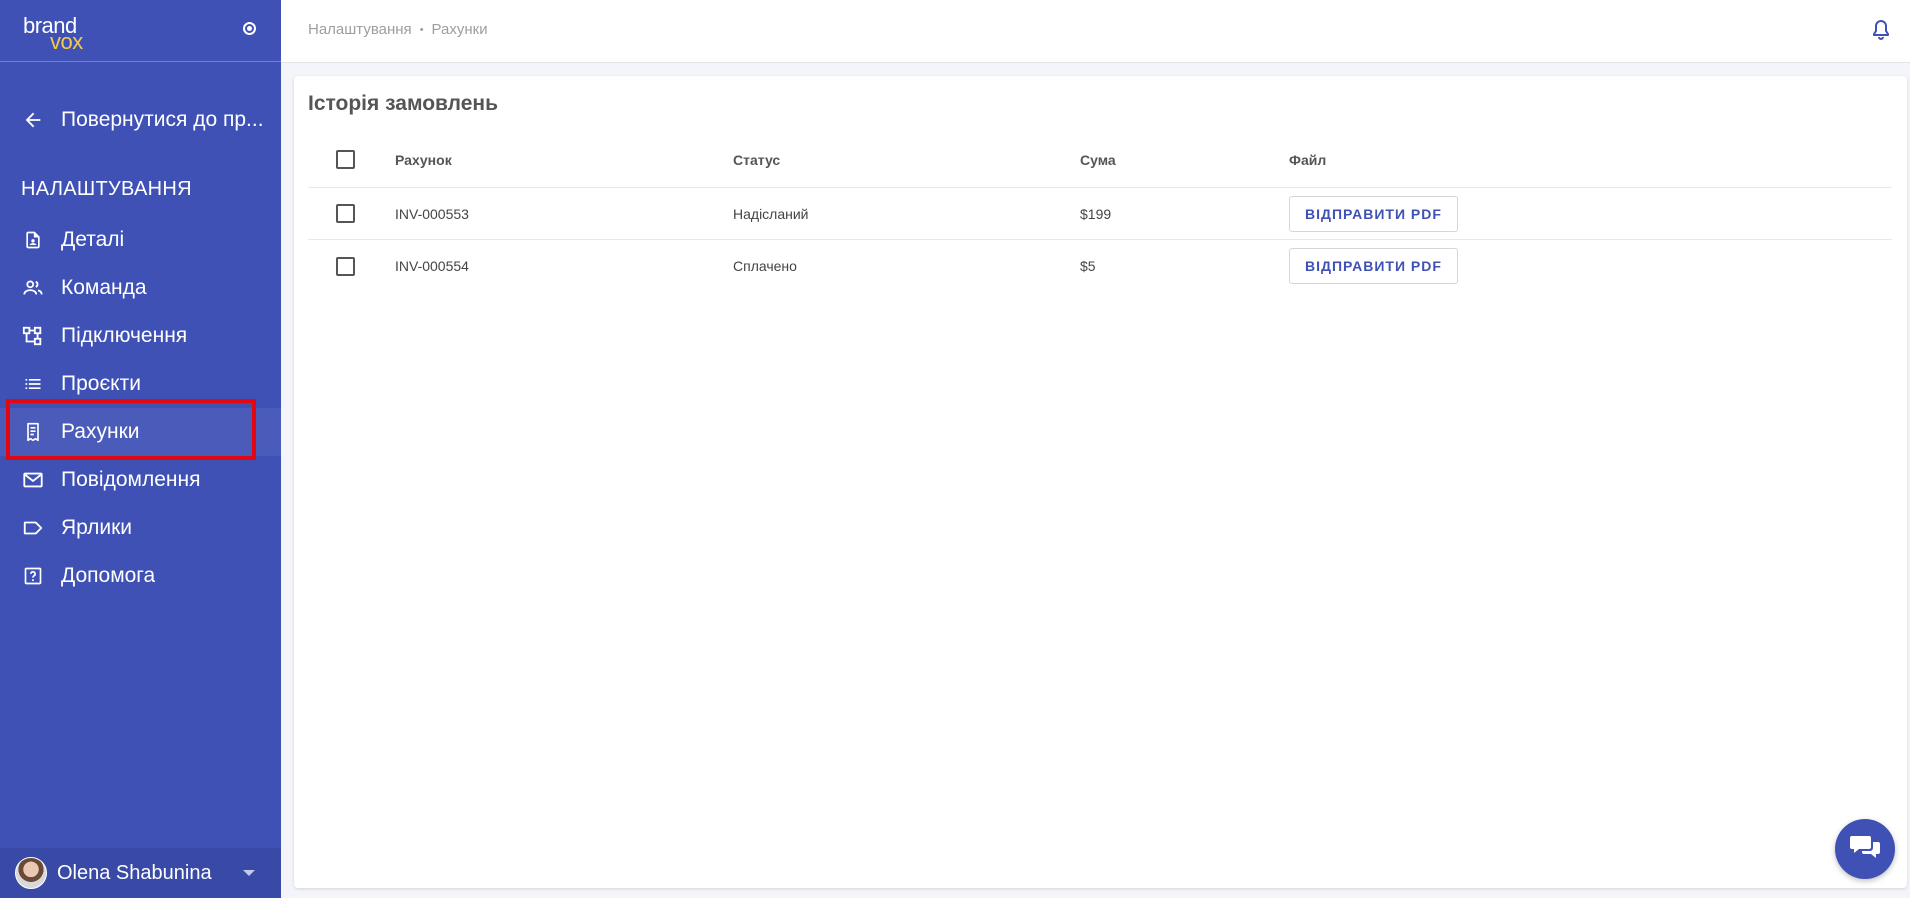 The image size is (1910, 898). I want to click on sidebar-item-team: Команда, so click(140, 288).